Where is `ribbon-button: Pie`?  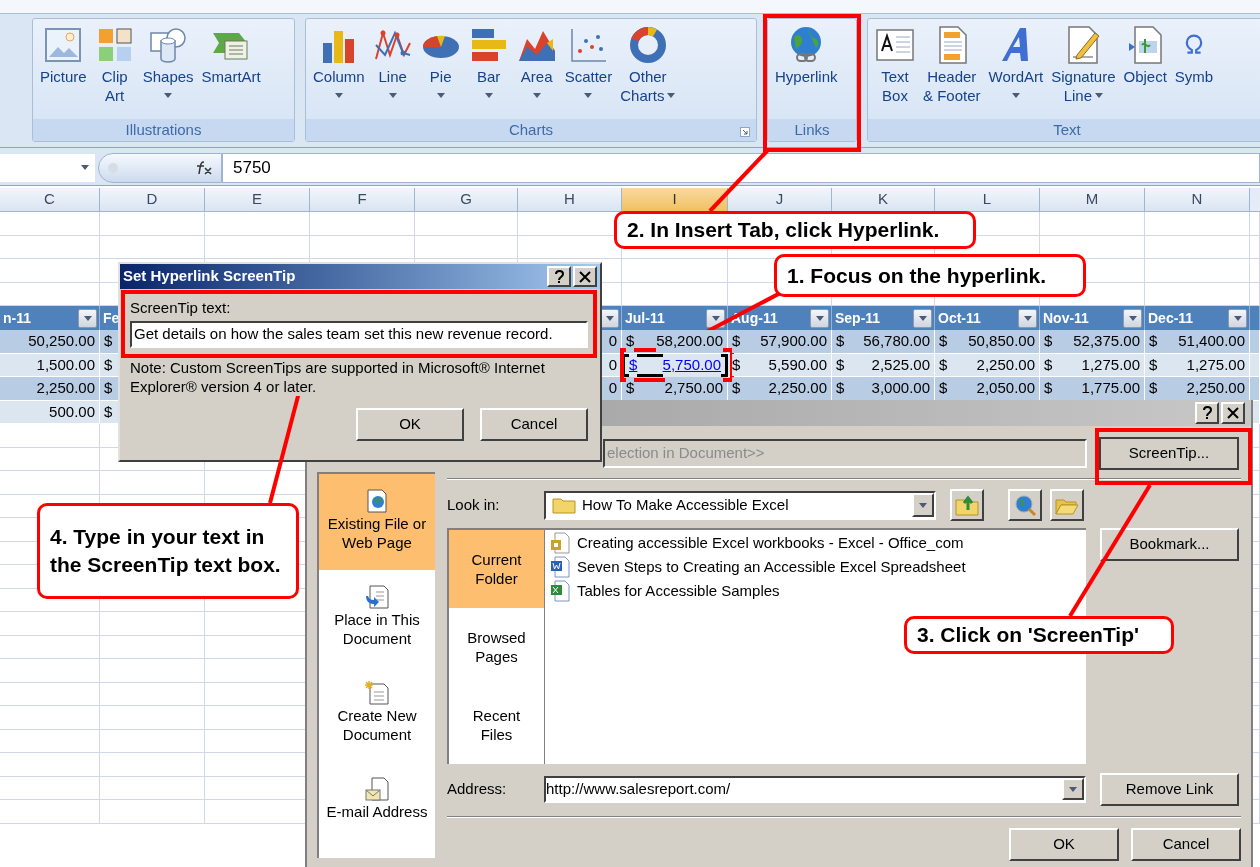 ribbon-button: Pie is located at coordinates (440, 62).